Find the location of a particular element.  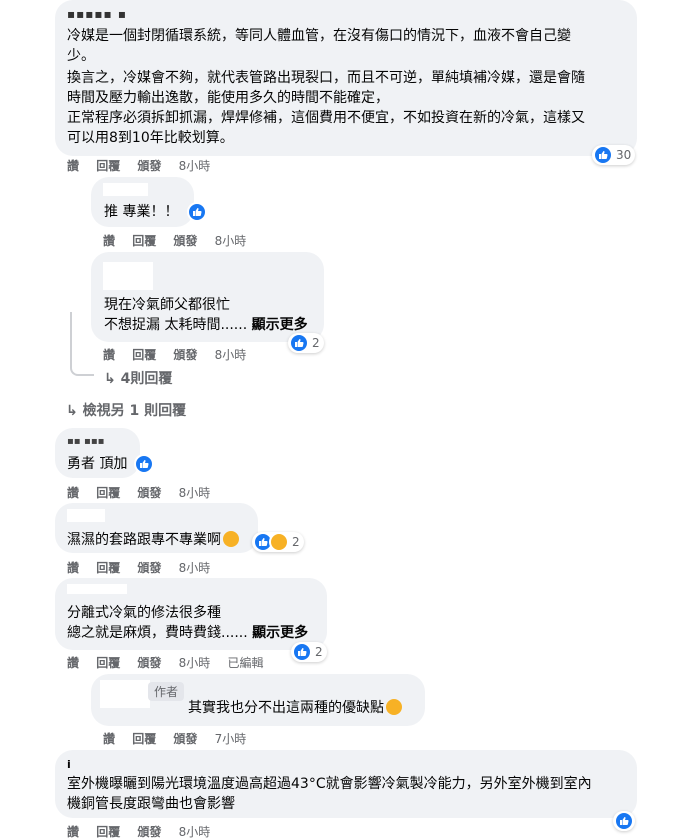

comment-actions: 讚 回覆 頒發 7小時 is located at coordinates (181, 738).